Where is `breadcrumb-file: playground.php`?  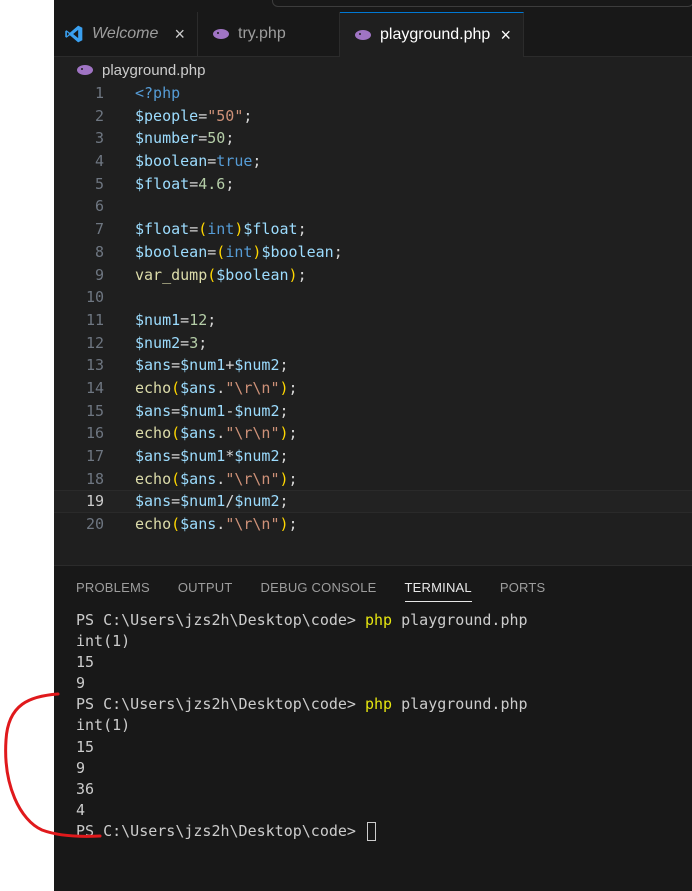
breadcrumb-file: playground.php is located at coordinates (154, 70).